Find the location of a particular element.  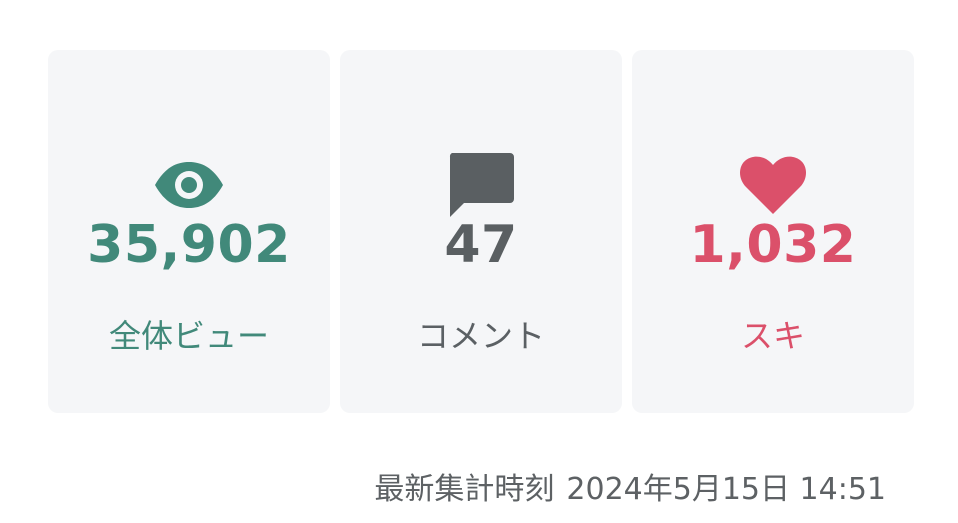

last-updated-label: 最新集計時刻 is located at coordinates (464, 489).